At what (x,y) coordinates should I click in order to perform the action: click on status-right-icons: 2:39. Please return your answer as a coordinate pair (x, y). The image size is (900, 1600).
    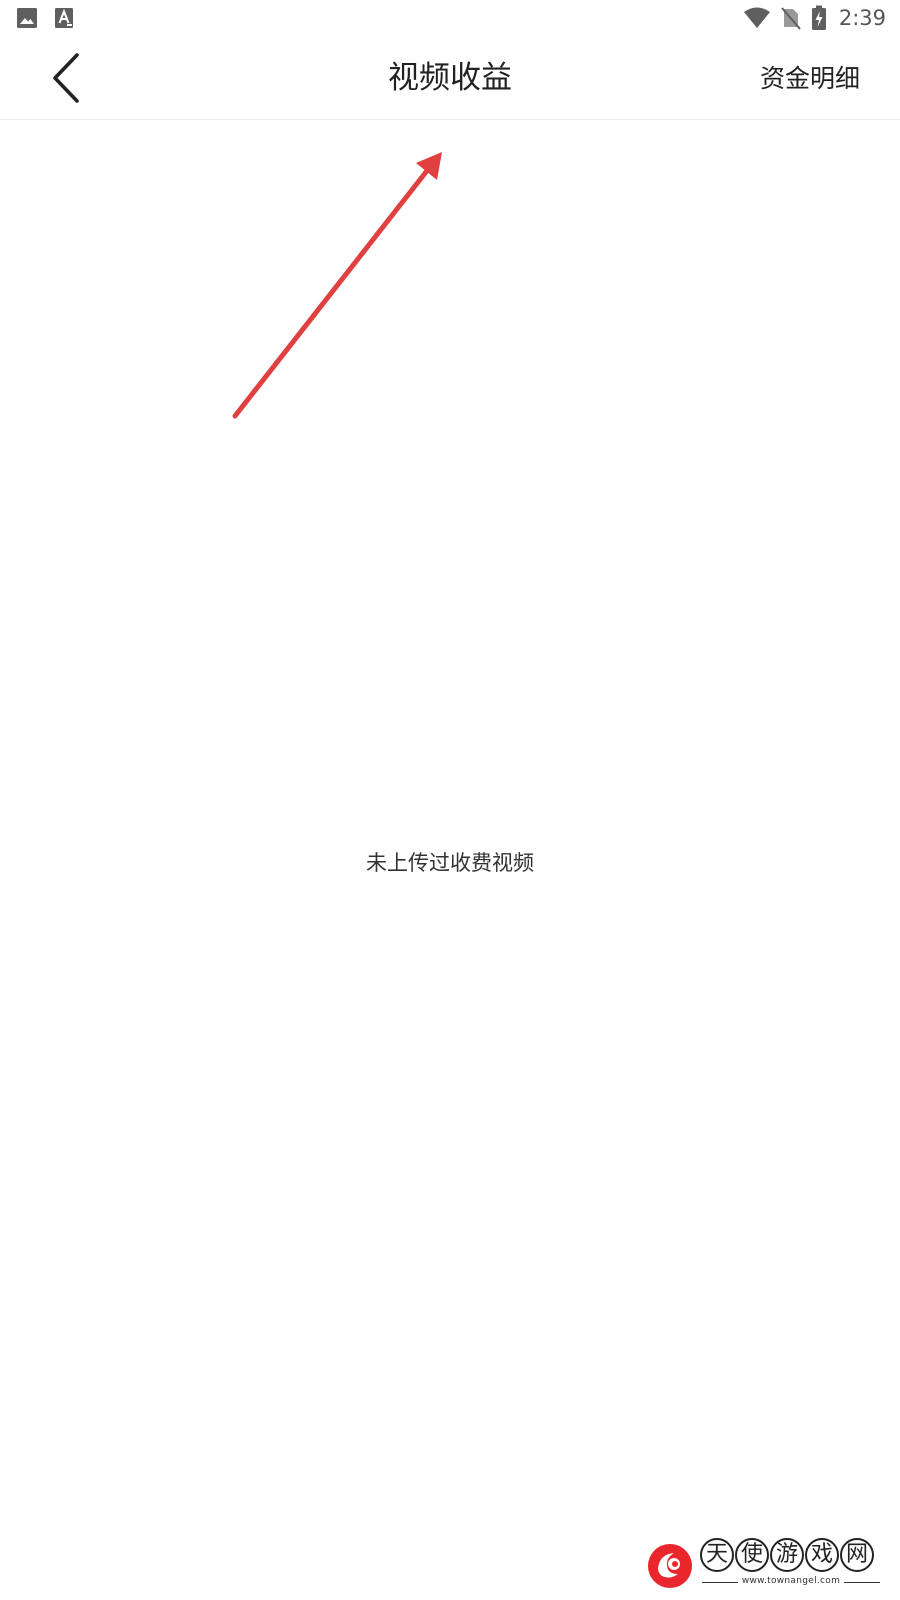
    Looking at the image, I should click on (814, 18).